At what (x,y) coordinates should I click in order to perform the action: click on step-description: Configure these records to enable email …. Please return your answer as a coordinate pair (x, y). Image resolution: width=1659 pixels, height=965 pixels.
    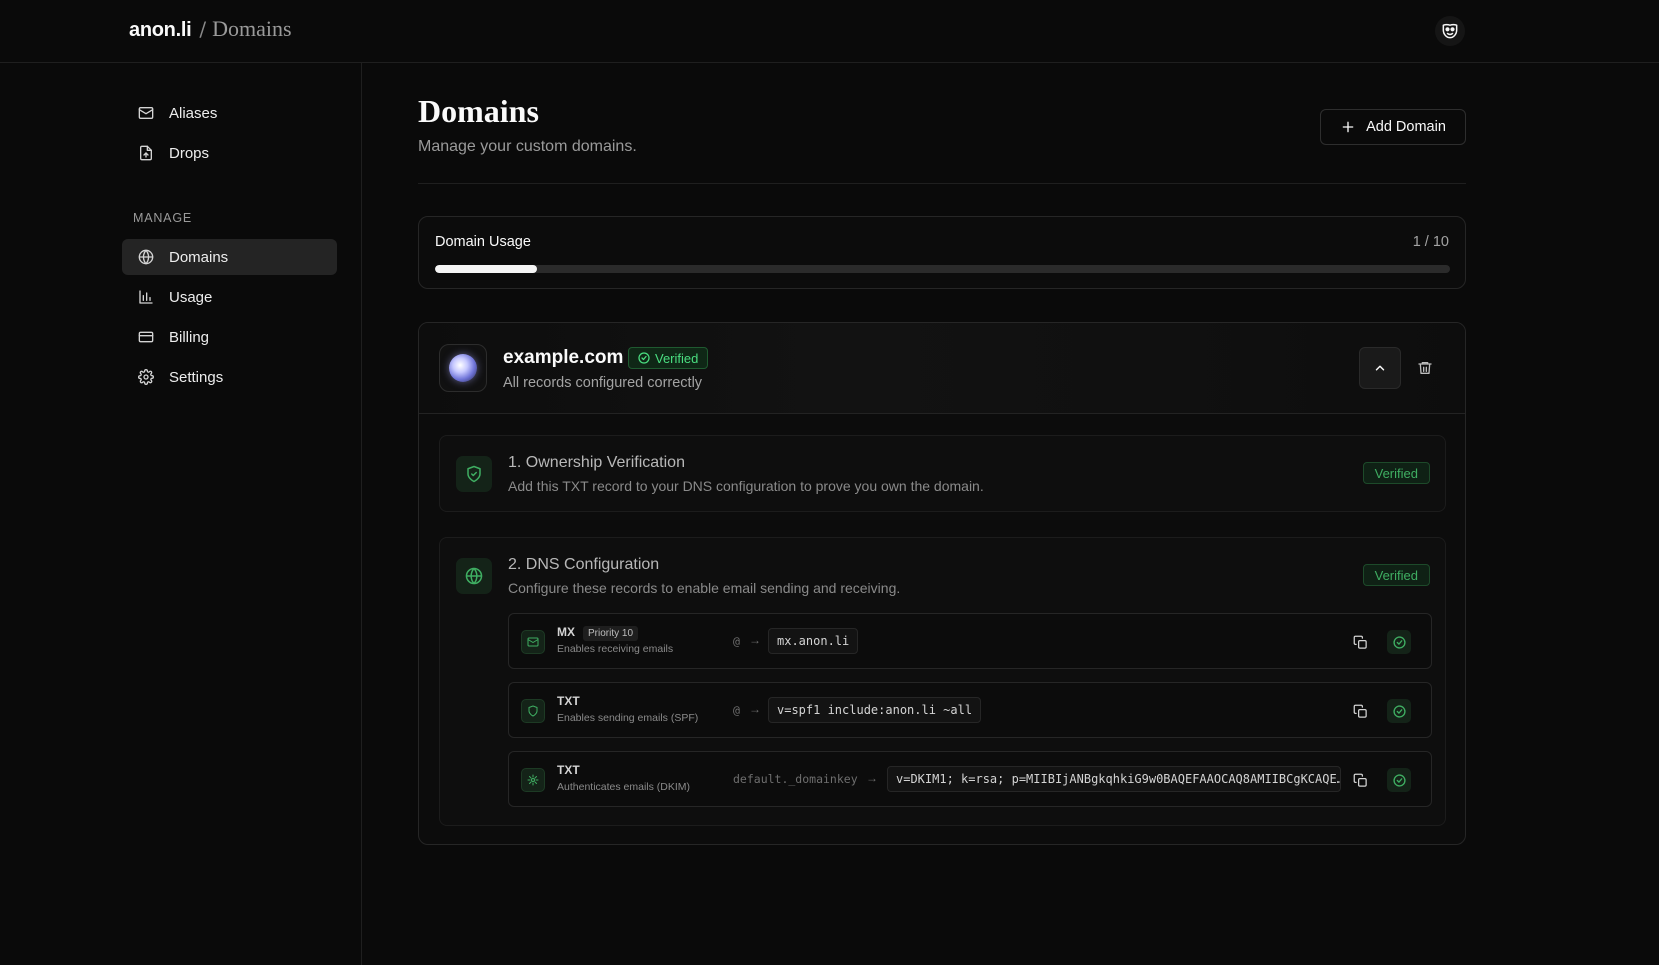
    Looking at the image, I should click on (704, 588).